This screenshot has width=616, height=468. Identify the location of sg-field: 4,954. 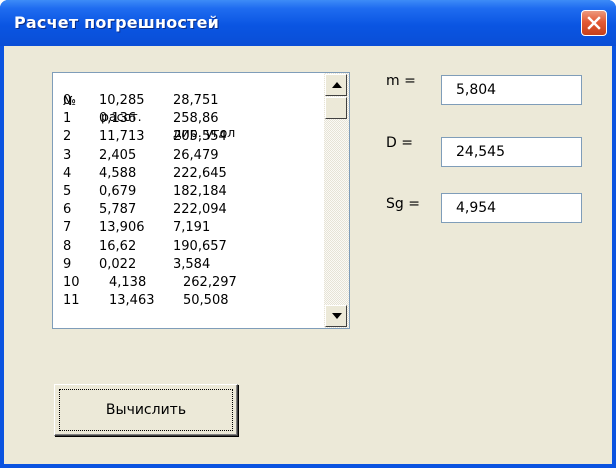
(511, 208).